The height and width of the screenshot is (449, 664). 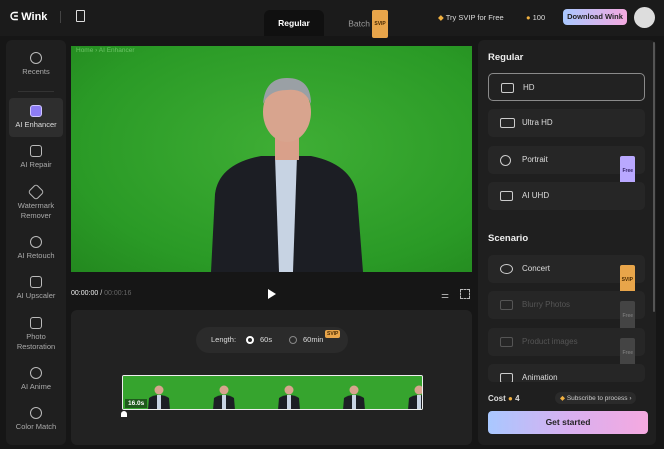 I want to click on app-logo: ᕮ Wink, so click(x=28, y=17).